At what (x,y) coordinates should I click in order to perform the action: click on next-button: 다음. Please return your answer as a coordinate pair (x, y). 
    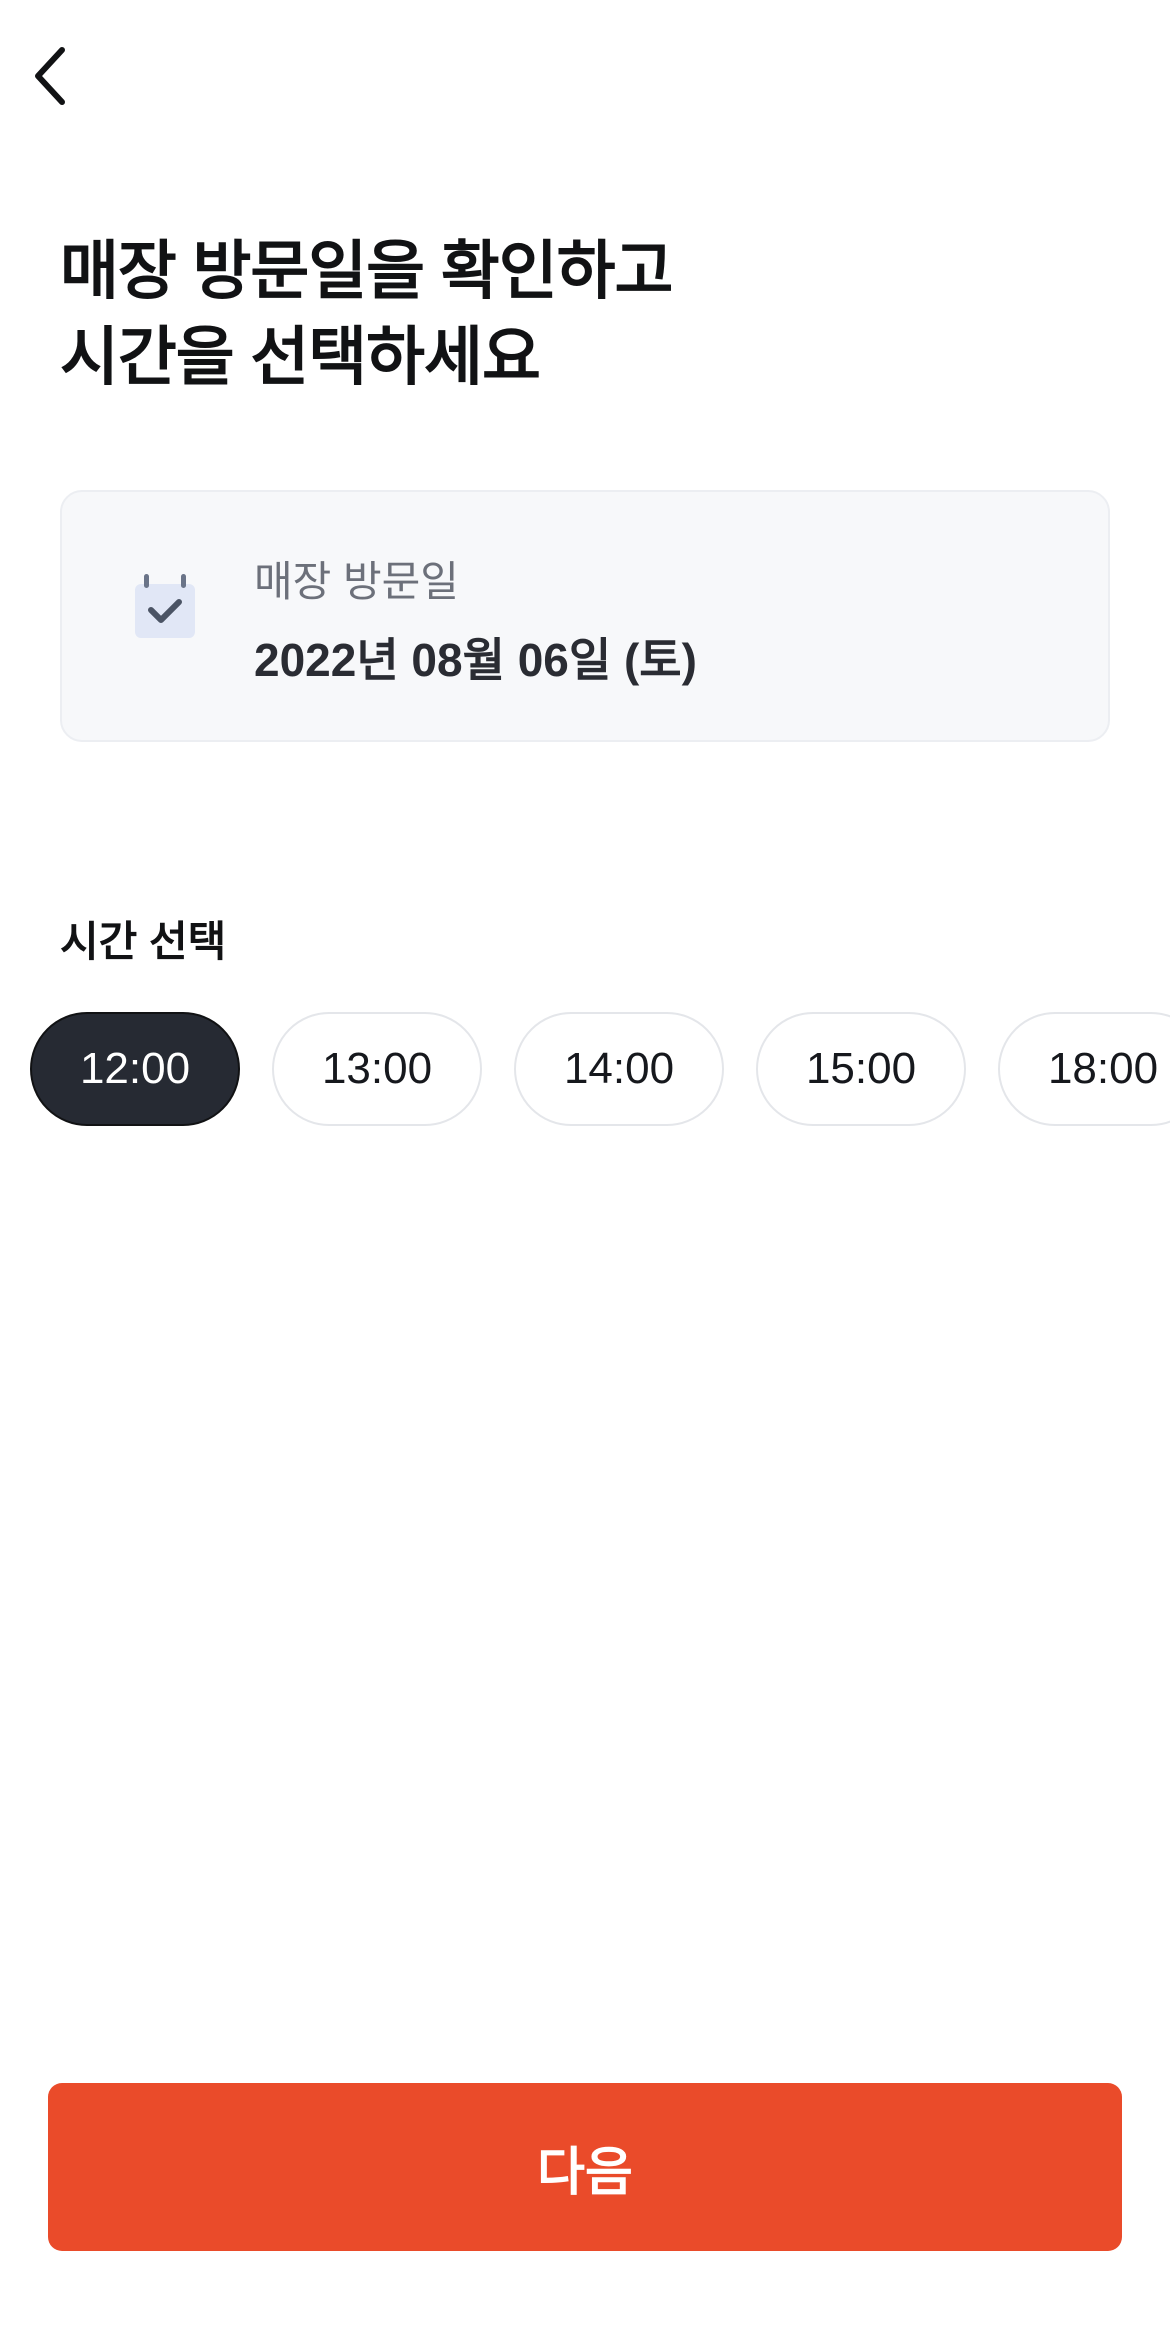
    Looking at the image, I should click on (585, 2167).